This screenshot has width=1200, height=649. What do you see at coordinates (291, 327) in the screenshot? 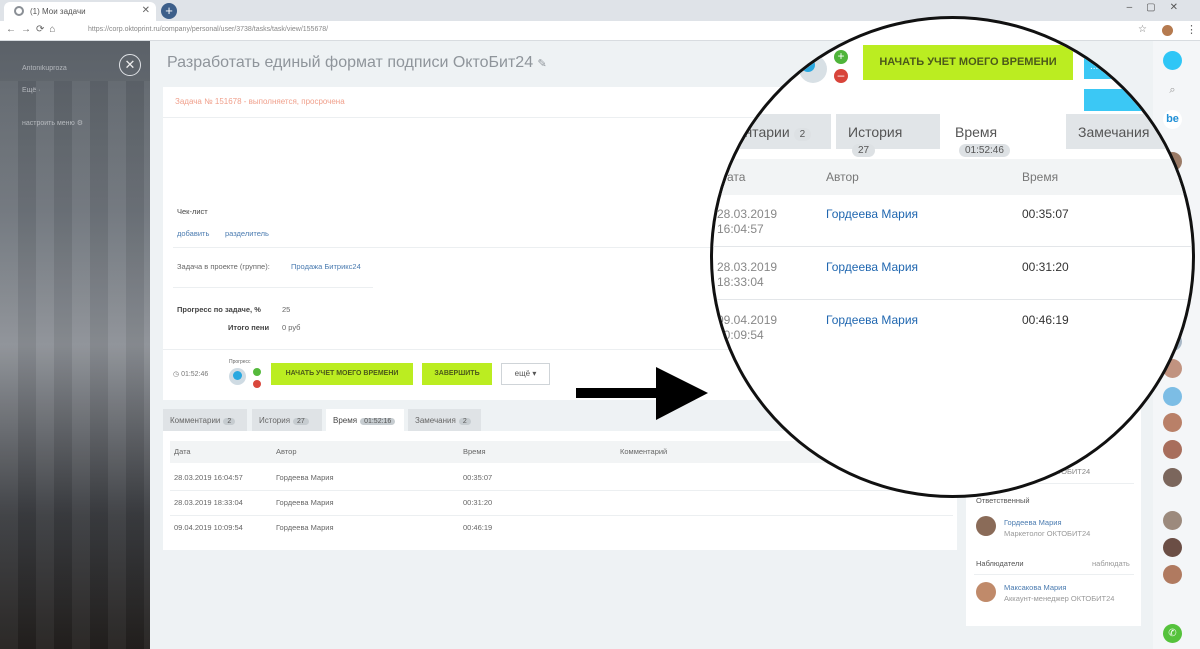
I see `total-value: 0 руб` at bounding box center [291, 327].